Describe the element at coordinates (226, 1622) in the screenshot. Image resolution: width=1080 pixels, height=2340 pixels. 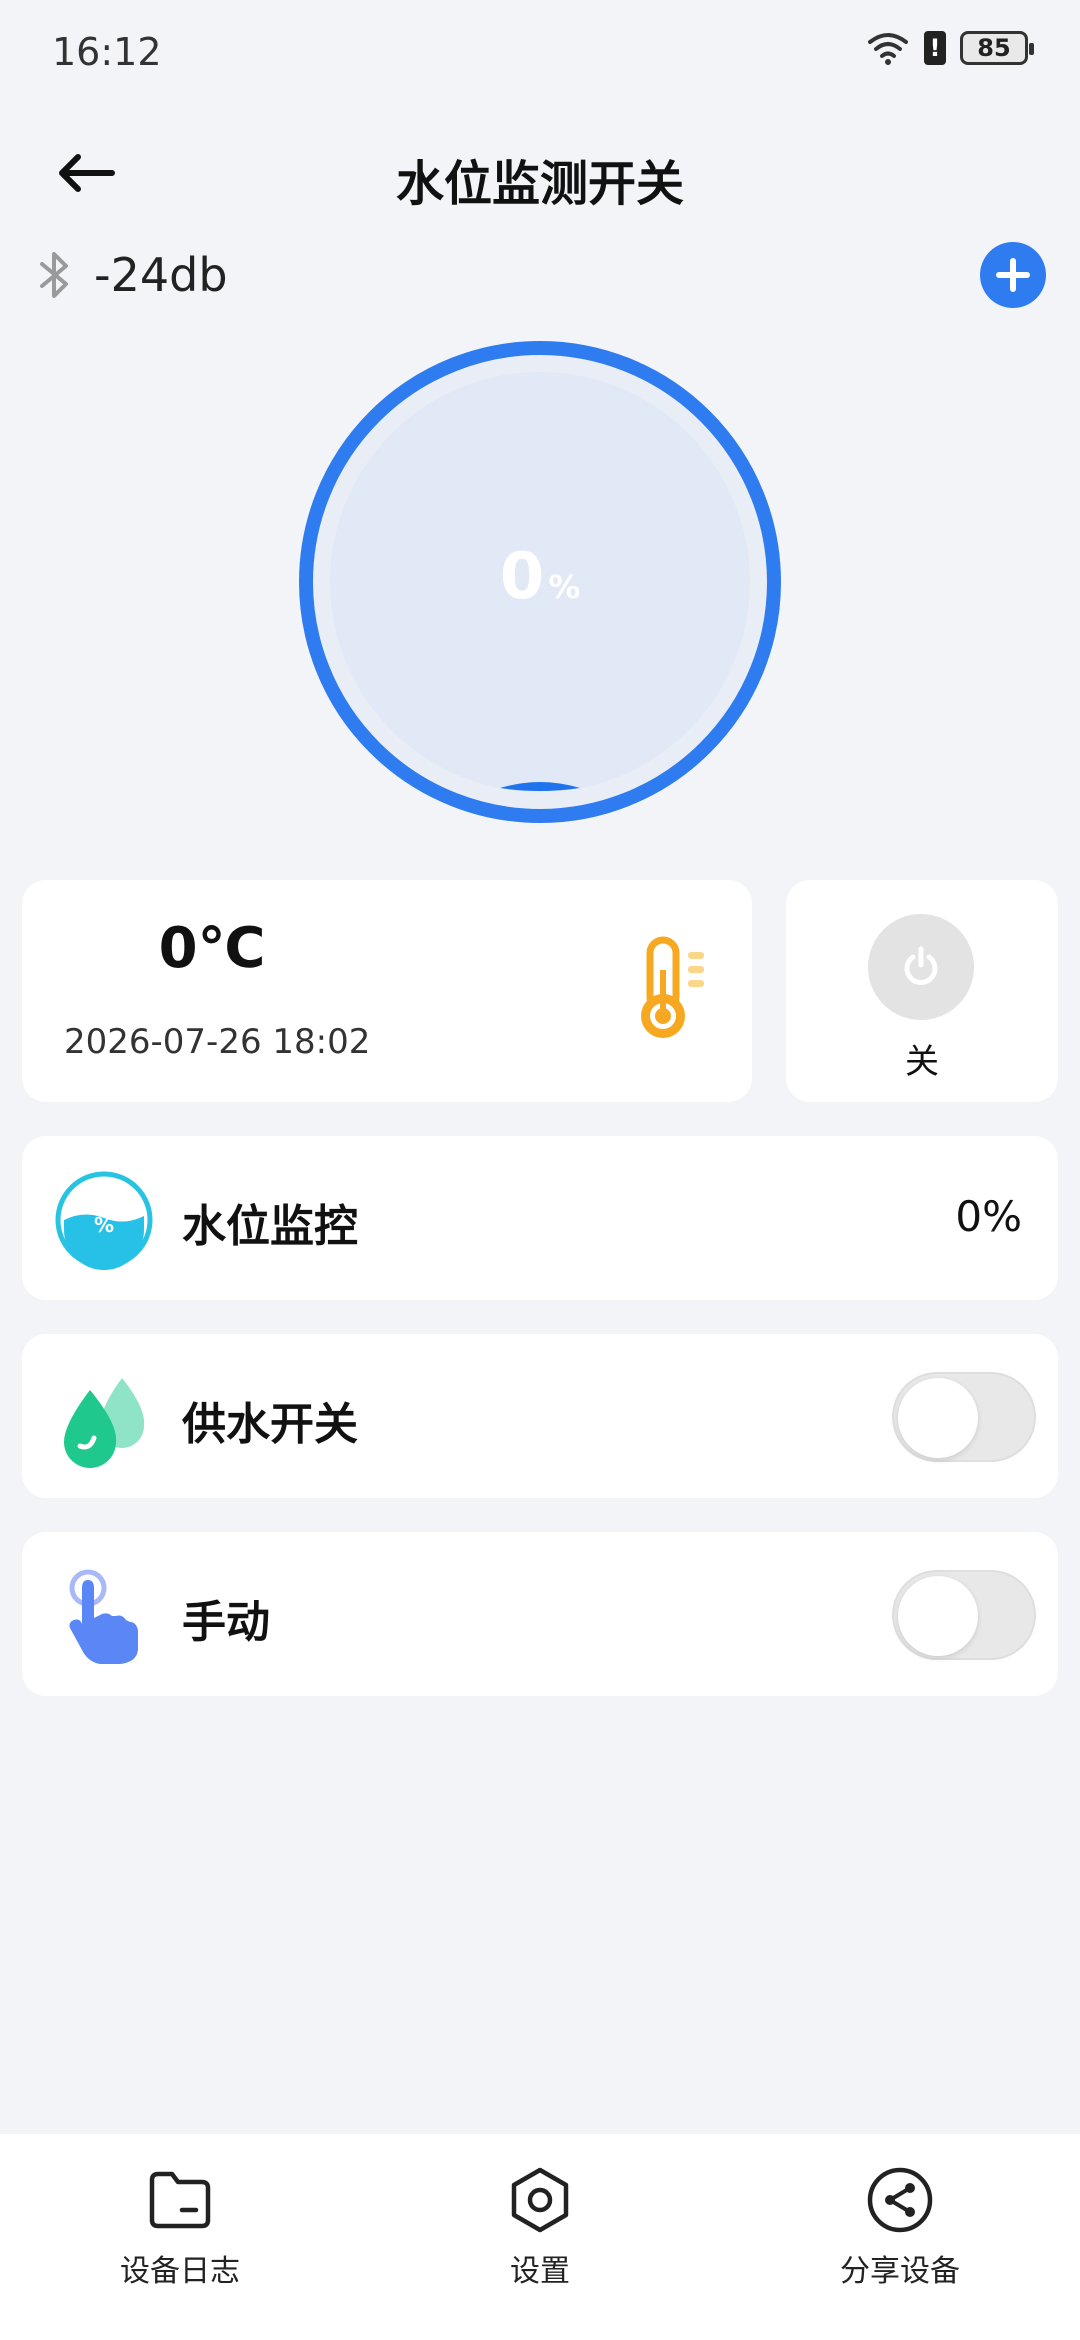
I see `manual-label: 手动` at that location.